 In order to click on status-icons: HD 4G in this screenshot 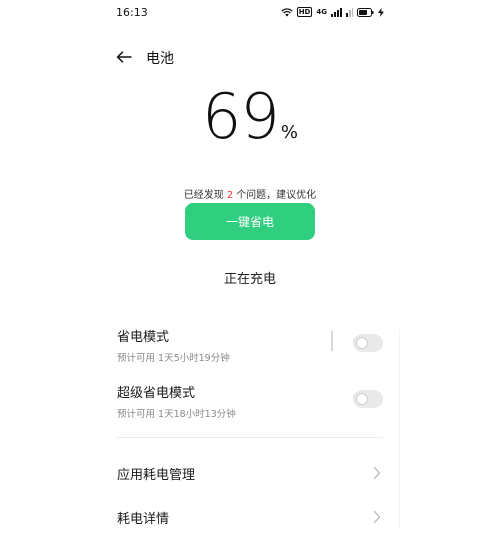, I will do `click(332, 12)`.